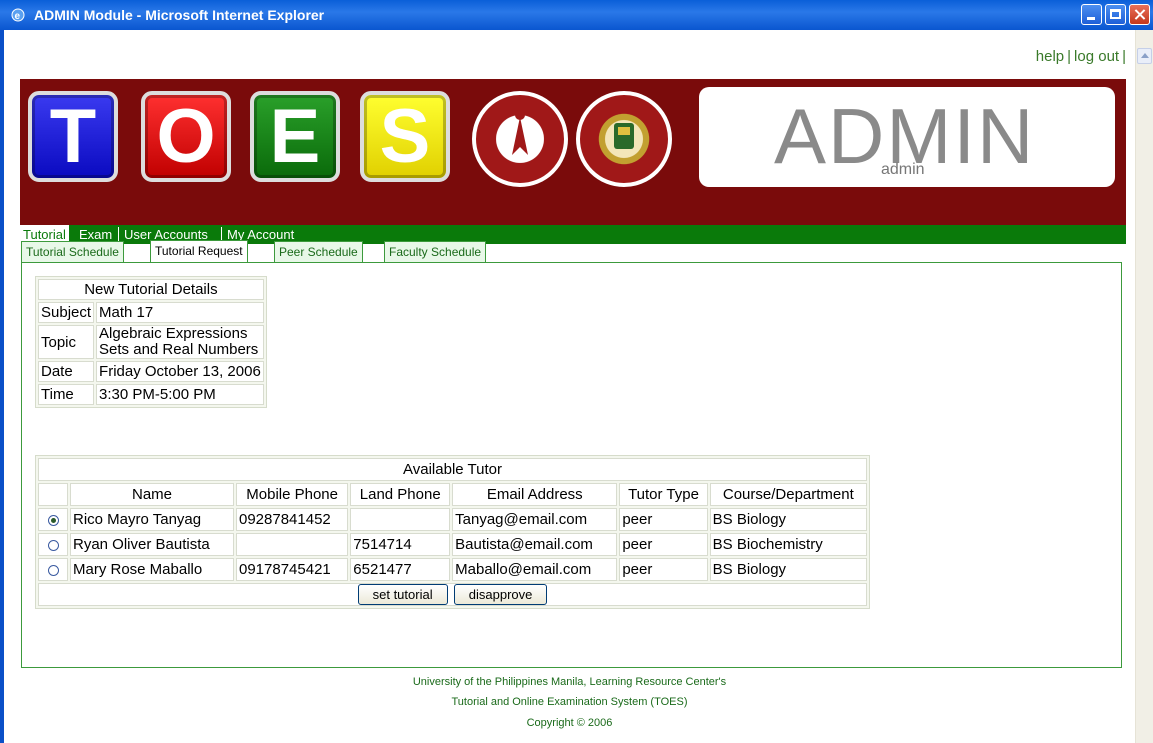 The width and height of the screenshot is (1153, 743). I want to click on topic-line: Algebraic Expressions, so click(173, 333).